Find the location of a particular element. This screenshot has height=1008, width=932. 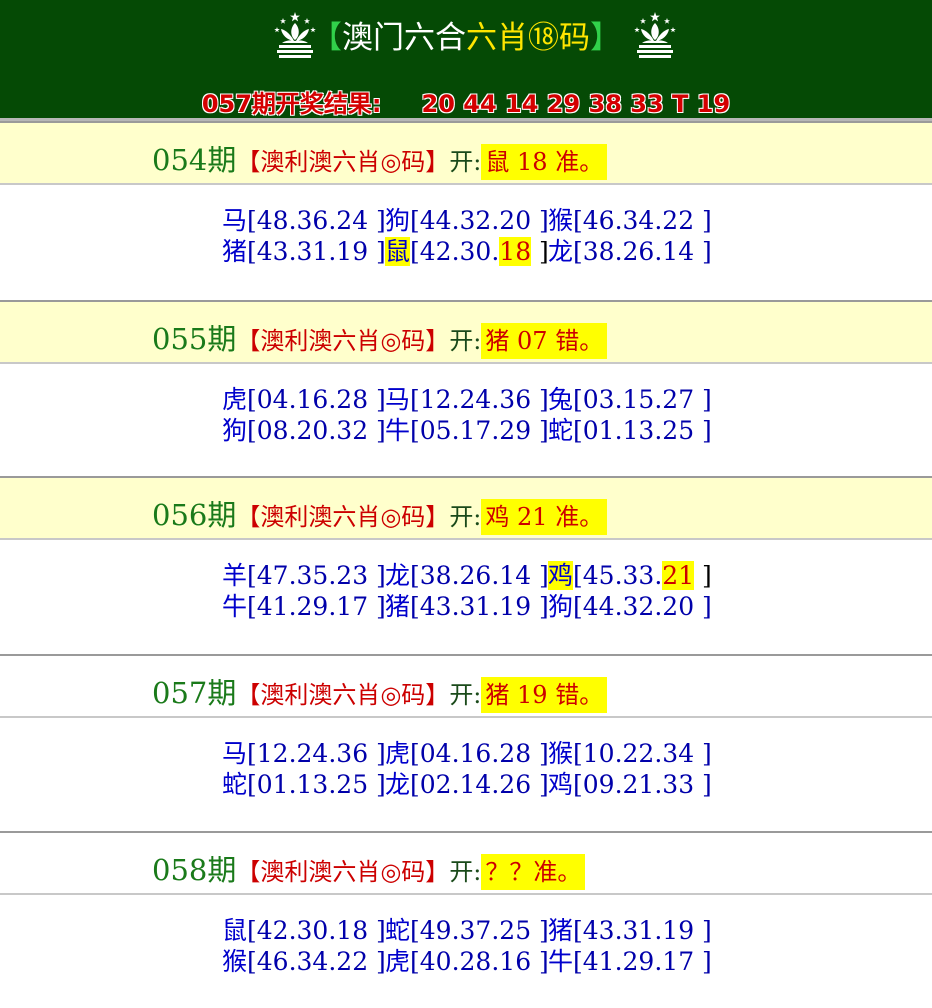

prediction-cell: 虎[04.16.28 ] is located at coordinates (467, 753).